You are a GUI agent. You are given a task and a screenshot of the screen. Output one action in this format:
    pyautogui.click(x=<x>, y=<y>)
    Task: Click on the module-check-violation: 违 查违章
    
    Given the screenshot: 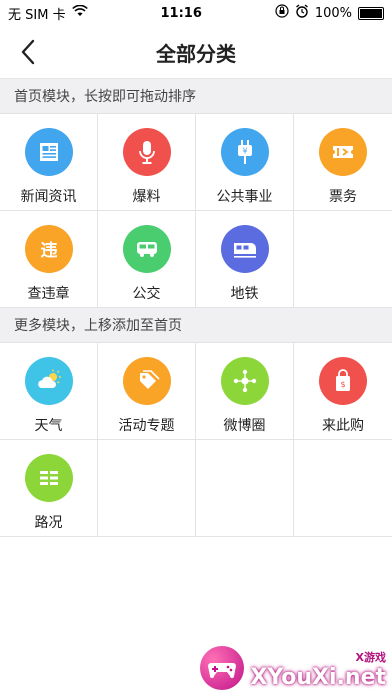 What is the action you would take?
    pyautogui.click(x=49, y=259)
    